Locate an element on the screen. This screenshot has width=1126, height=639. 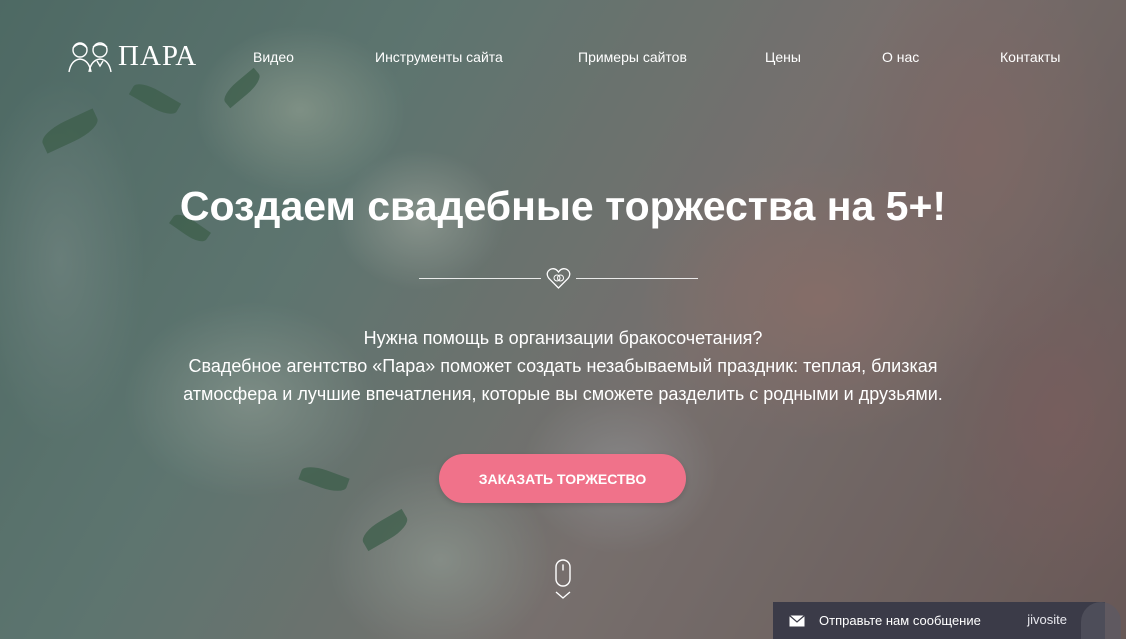
chat-avatar is located at coordinates (1101, 620).